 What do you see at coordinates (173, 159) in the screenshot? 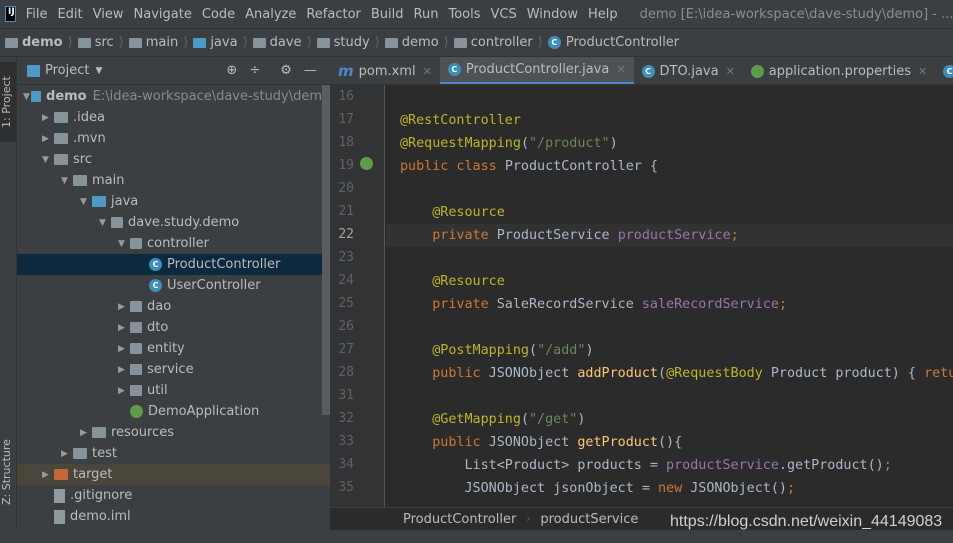
I see `tree-item: ▼ src` at bounding box center [173, 159].